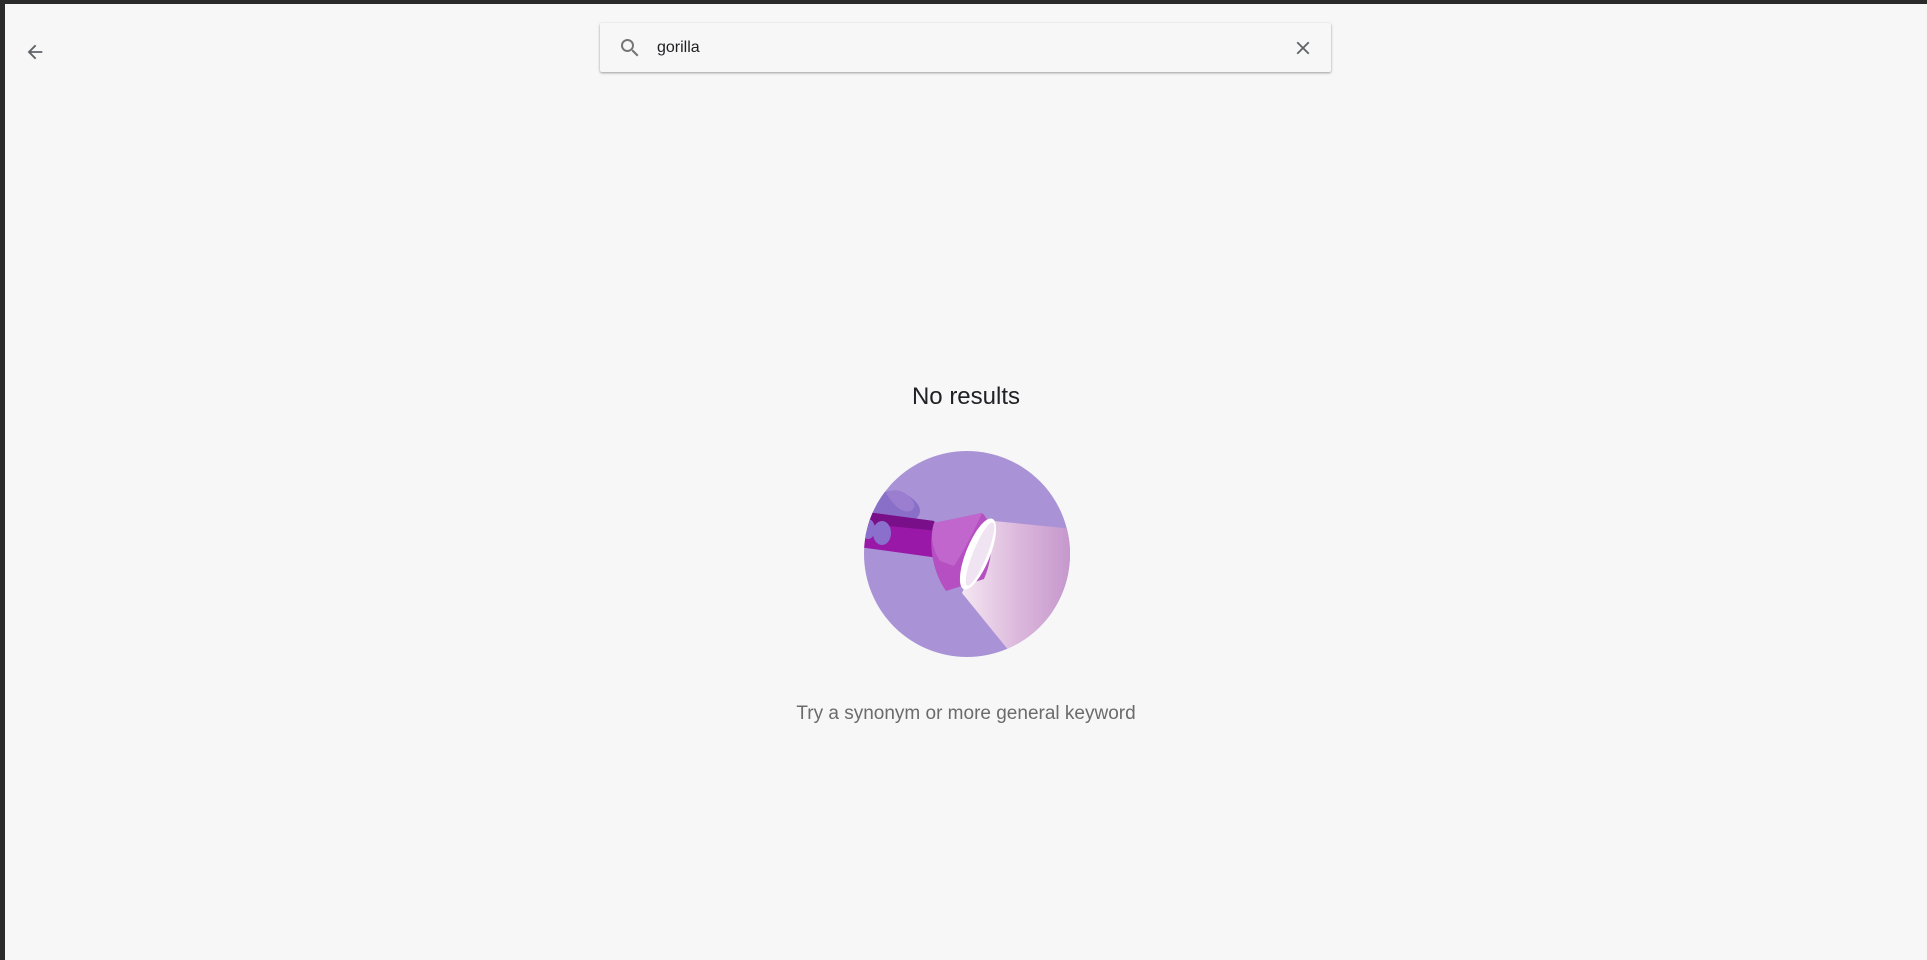 This screenshot has width=1927, height=960. I want to click on empty-state-title: No results, so click(966, 396).